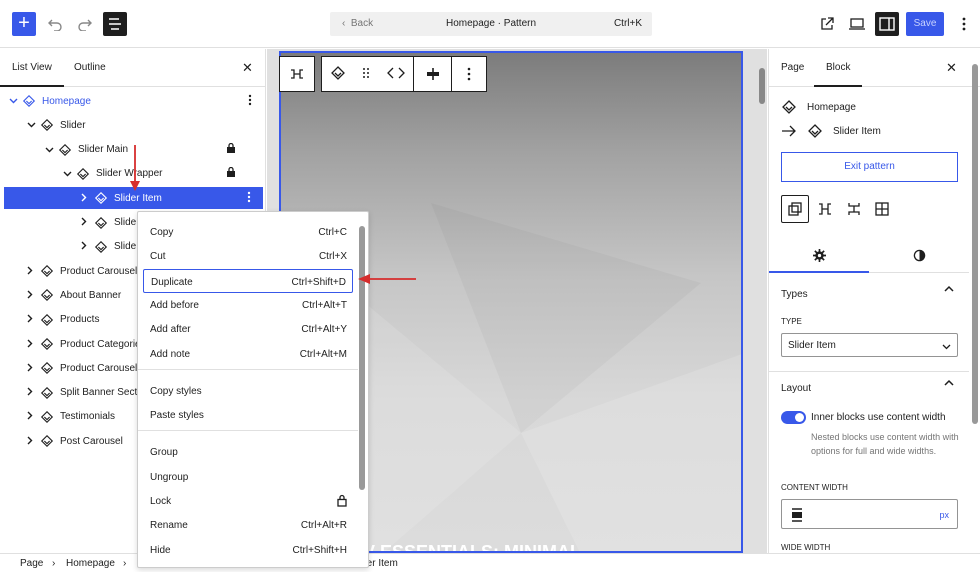 The image size is (980, 572). Describe the element at coordinates (366, 74) in the screenshot. I see `drag-icon` at that location.